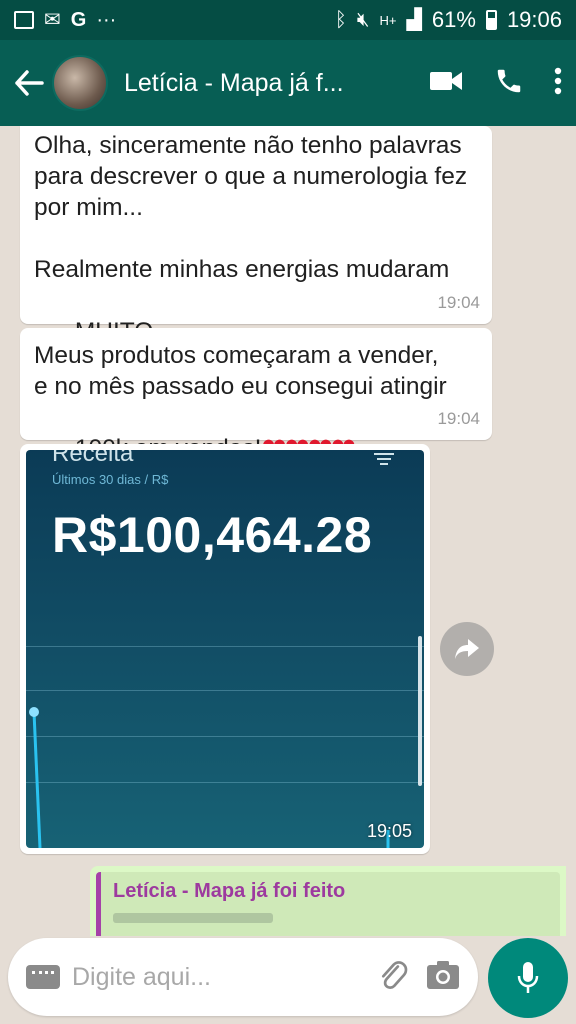 This screenshot has height=1024, width=576. Describe the element at coordinates (78, 20) in the screenshot. I see `google-icon: G` at that location.